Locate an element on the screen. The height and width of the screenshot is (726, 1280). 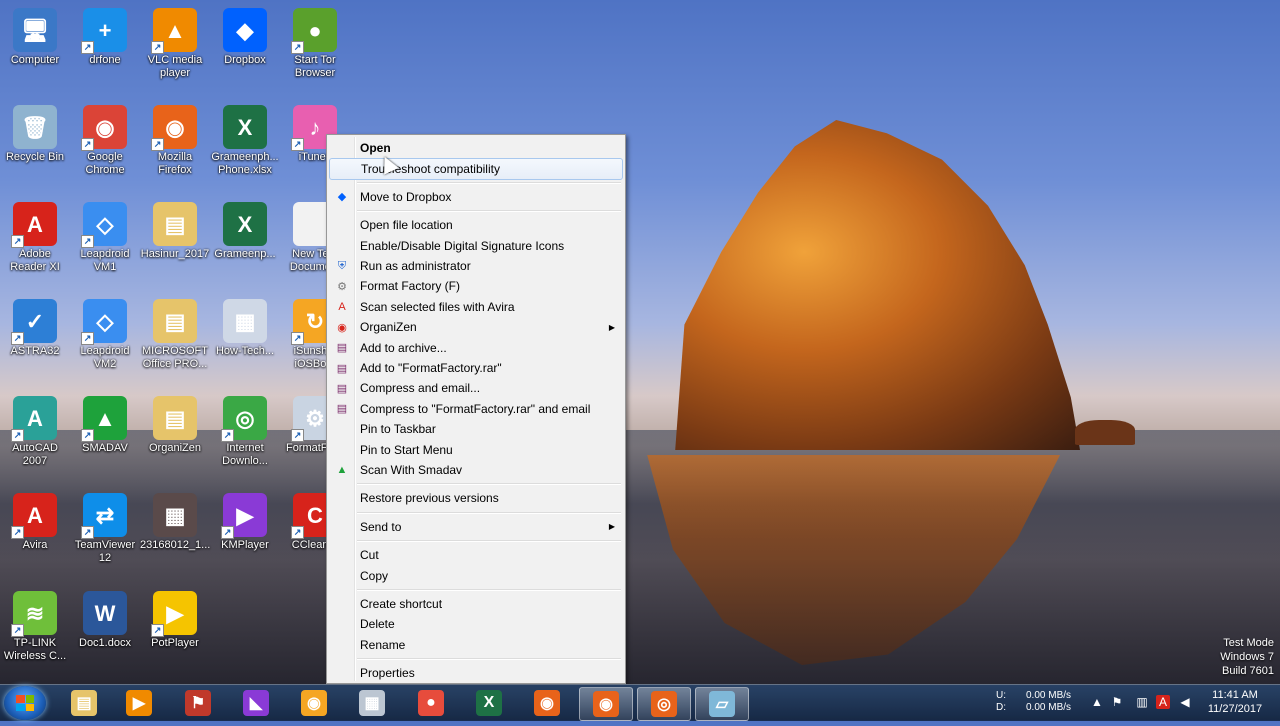
menu-item-format-factory-f: ⚙ Format Factory (F) is located at coordinates (476, 286).